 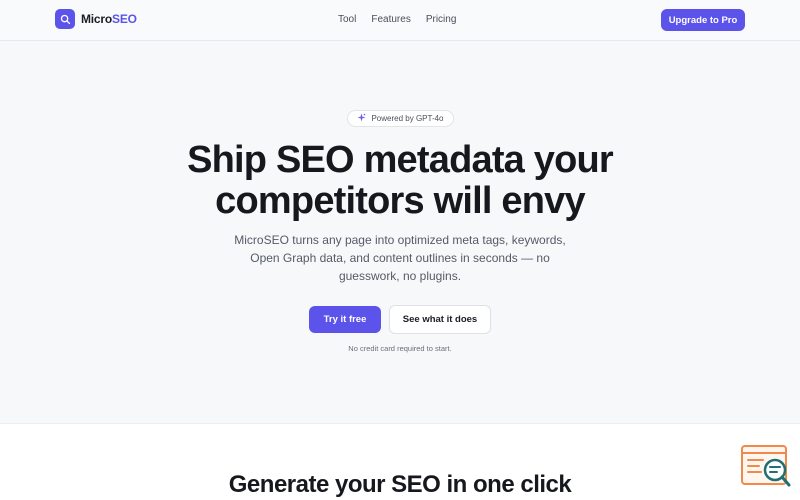 I want to click on headline-line-1: Ship SEO metadata your, so click(x=400, y=160).